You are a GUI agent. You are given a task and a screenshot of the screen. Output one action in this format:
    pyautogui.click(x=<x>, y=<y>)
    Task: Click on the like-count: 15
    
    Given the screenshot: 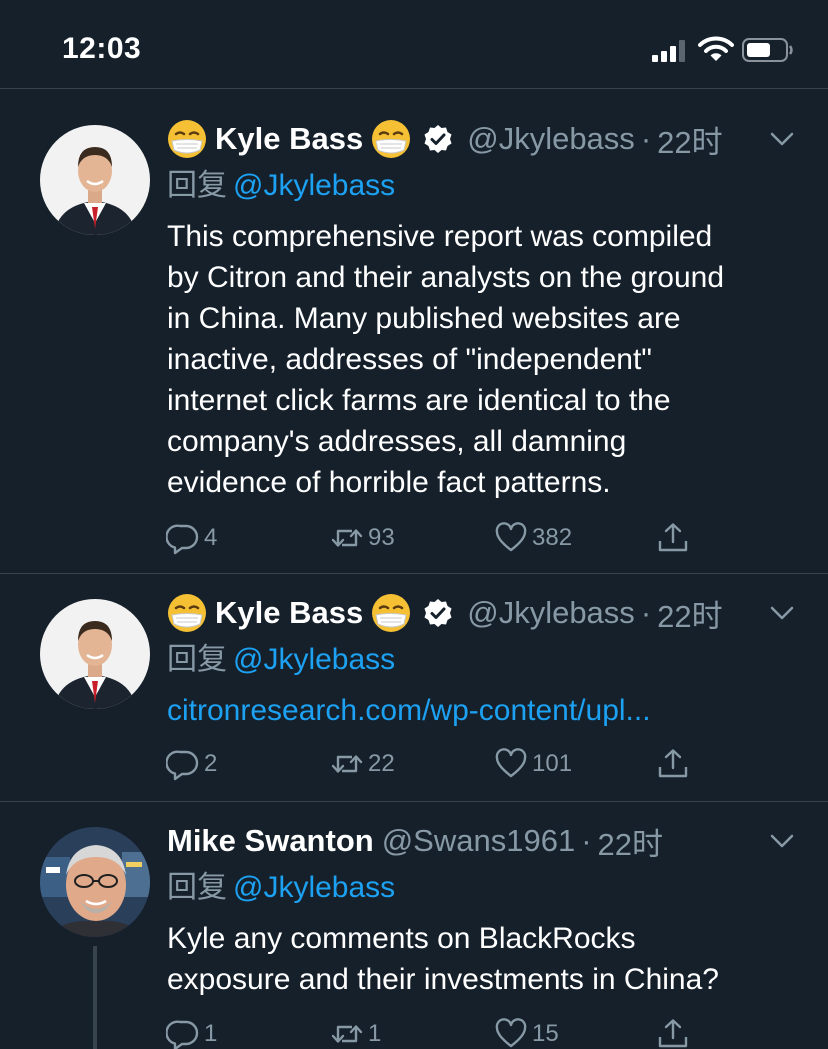 What is the action you would take?
    pyautogui.click(x=545, y=1033)
    